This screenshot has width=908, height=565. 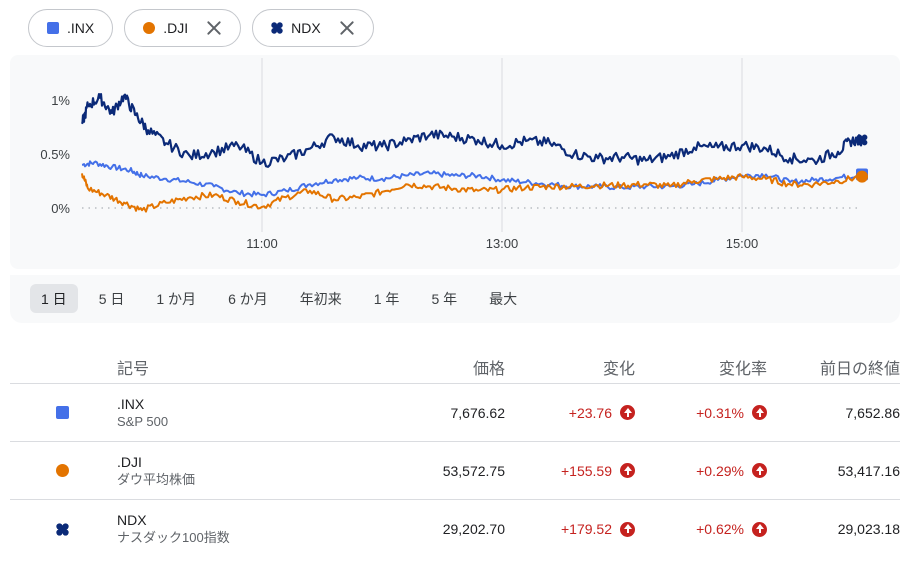 I want to click on series-line-ndx, so click(x=472, y=130).